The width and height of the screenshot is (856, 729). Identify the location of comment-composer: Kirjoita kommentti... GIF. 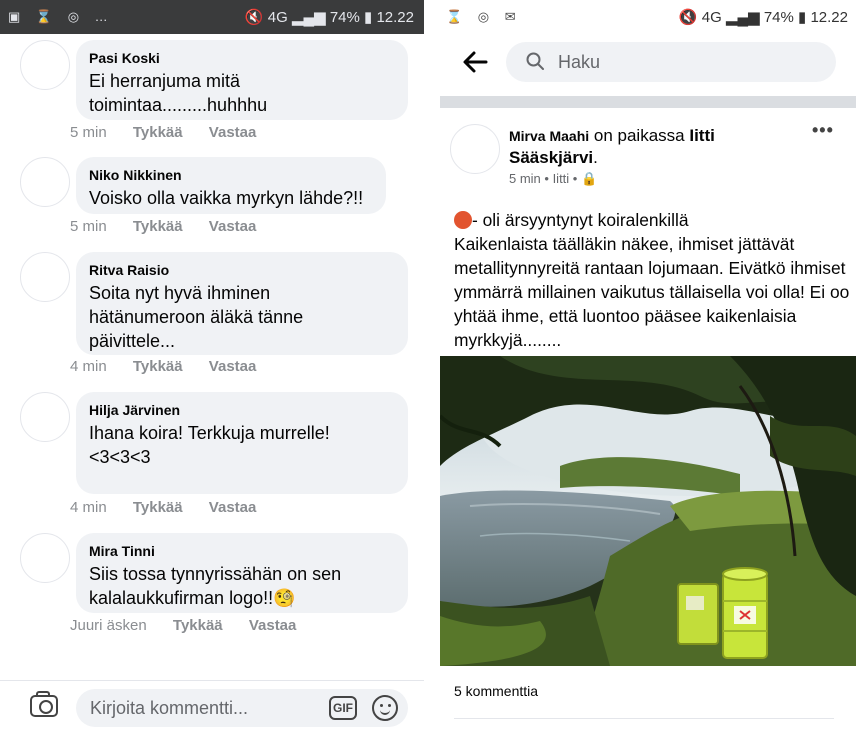
(212, 704).